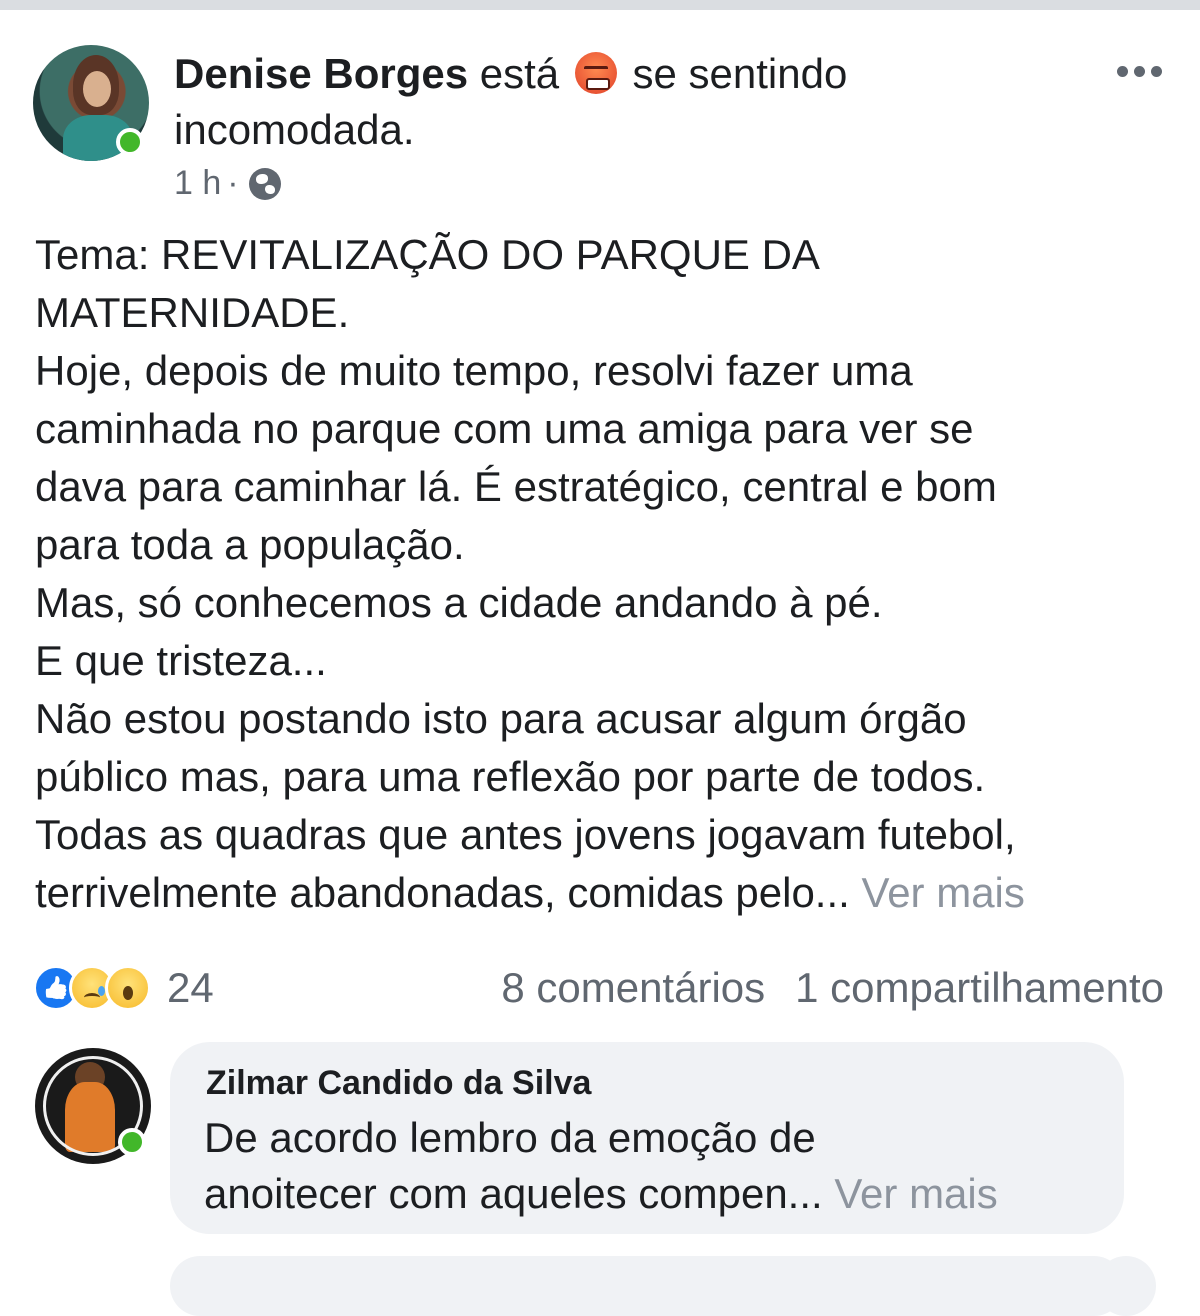  What do you see at coordinates (190, 987) in the screenshot?
I see `reaction-count: 24` at bounding box center [190, 987].